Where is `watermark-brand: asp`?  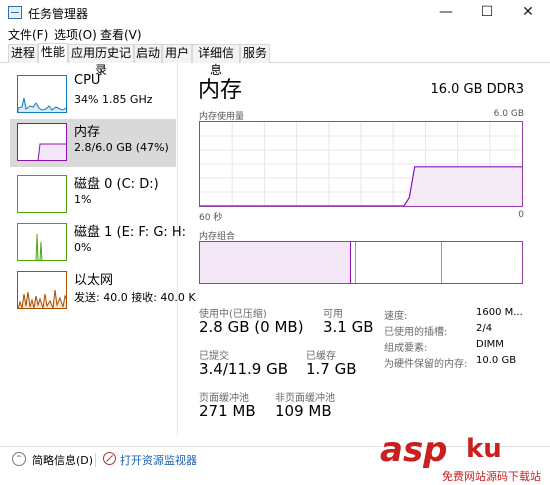 watermark-brand: asp is located at coordinates (414, 450).